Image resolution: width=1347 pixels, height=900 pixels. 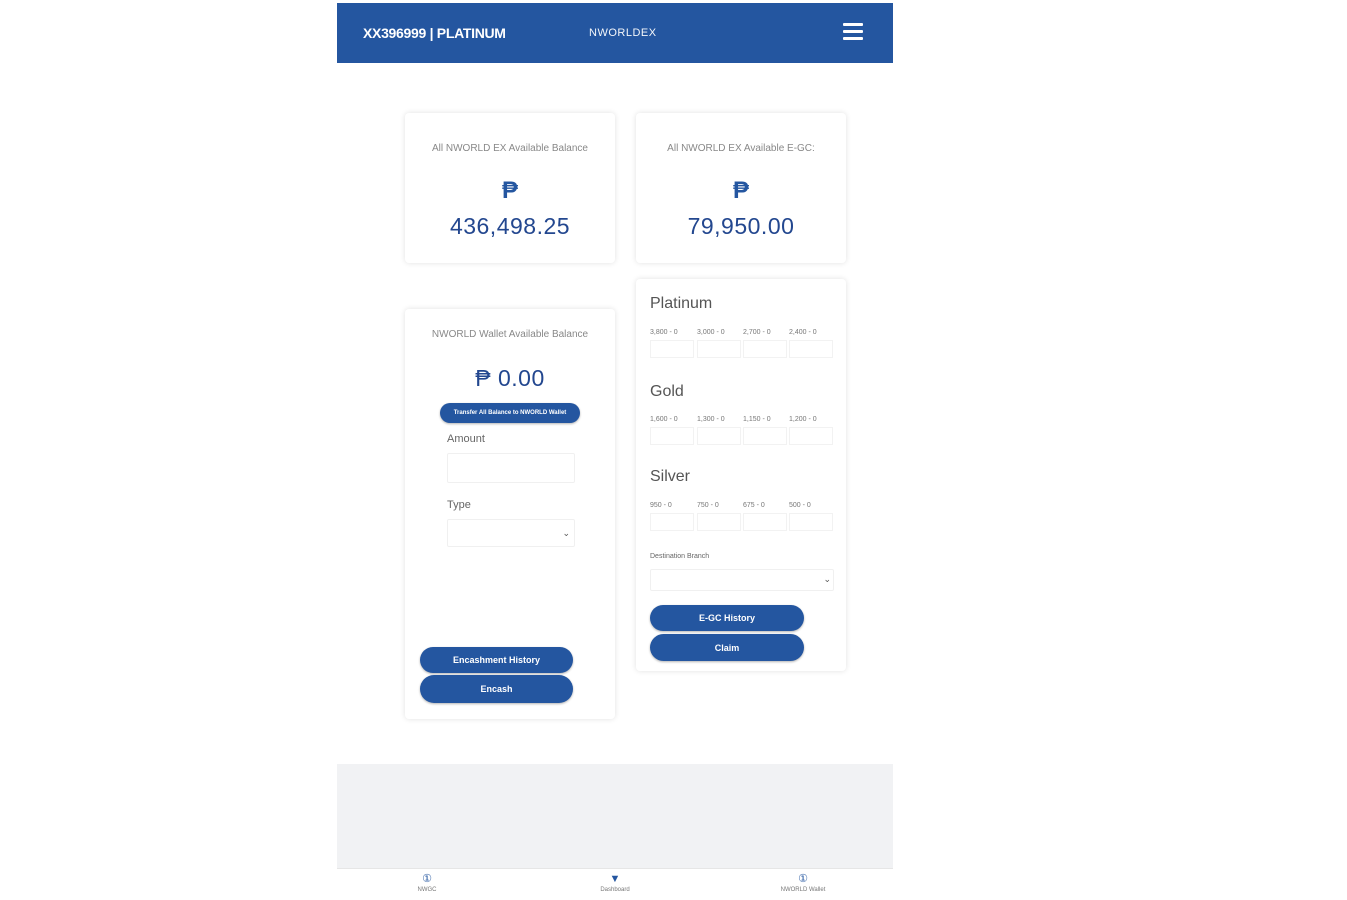 I want to click on denom-silver-3: 675 - 0, so click(x=765, y=516).